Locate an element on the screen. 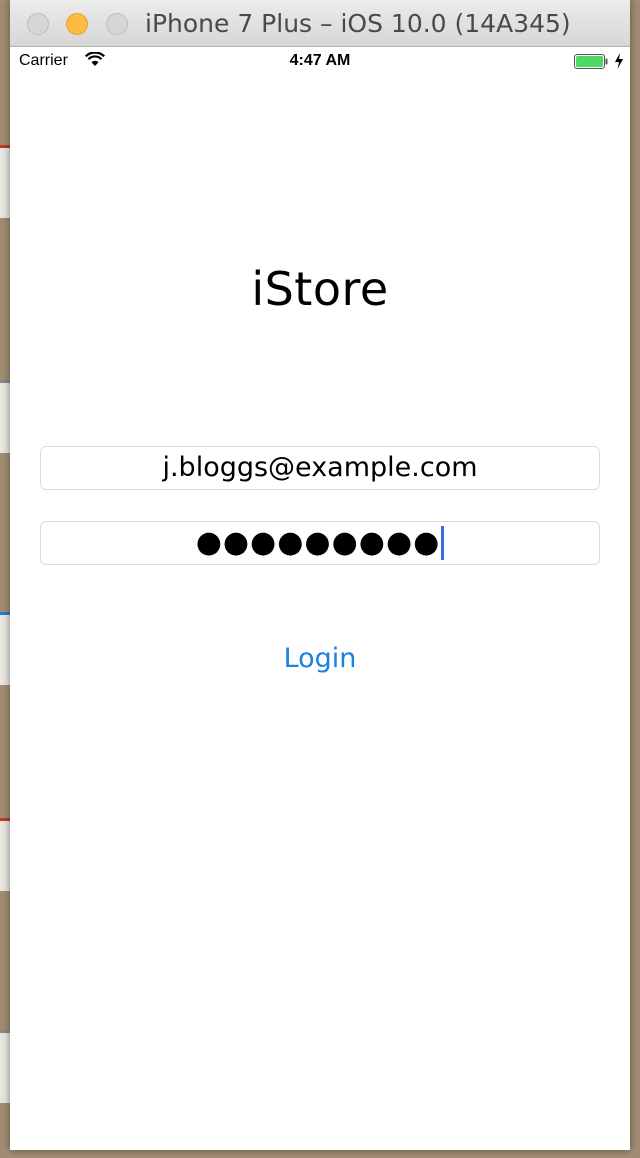  status-time: 4:47 AM is located at coordinates (320, 60).